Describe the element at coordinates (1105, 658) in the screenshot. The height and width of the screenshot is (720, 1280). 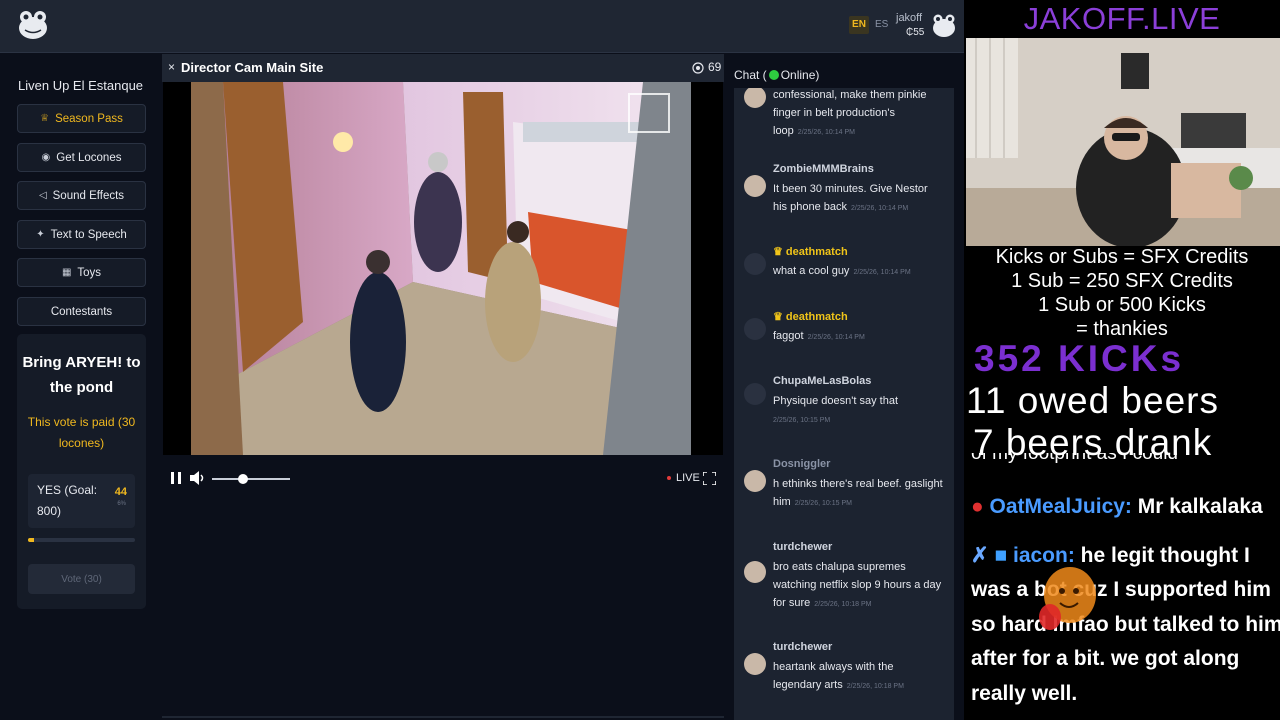
I see `overlay-chat-line: after for a bit. we got along` at that location.